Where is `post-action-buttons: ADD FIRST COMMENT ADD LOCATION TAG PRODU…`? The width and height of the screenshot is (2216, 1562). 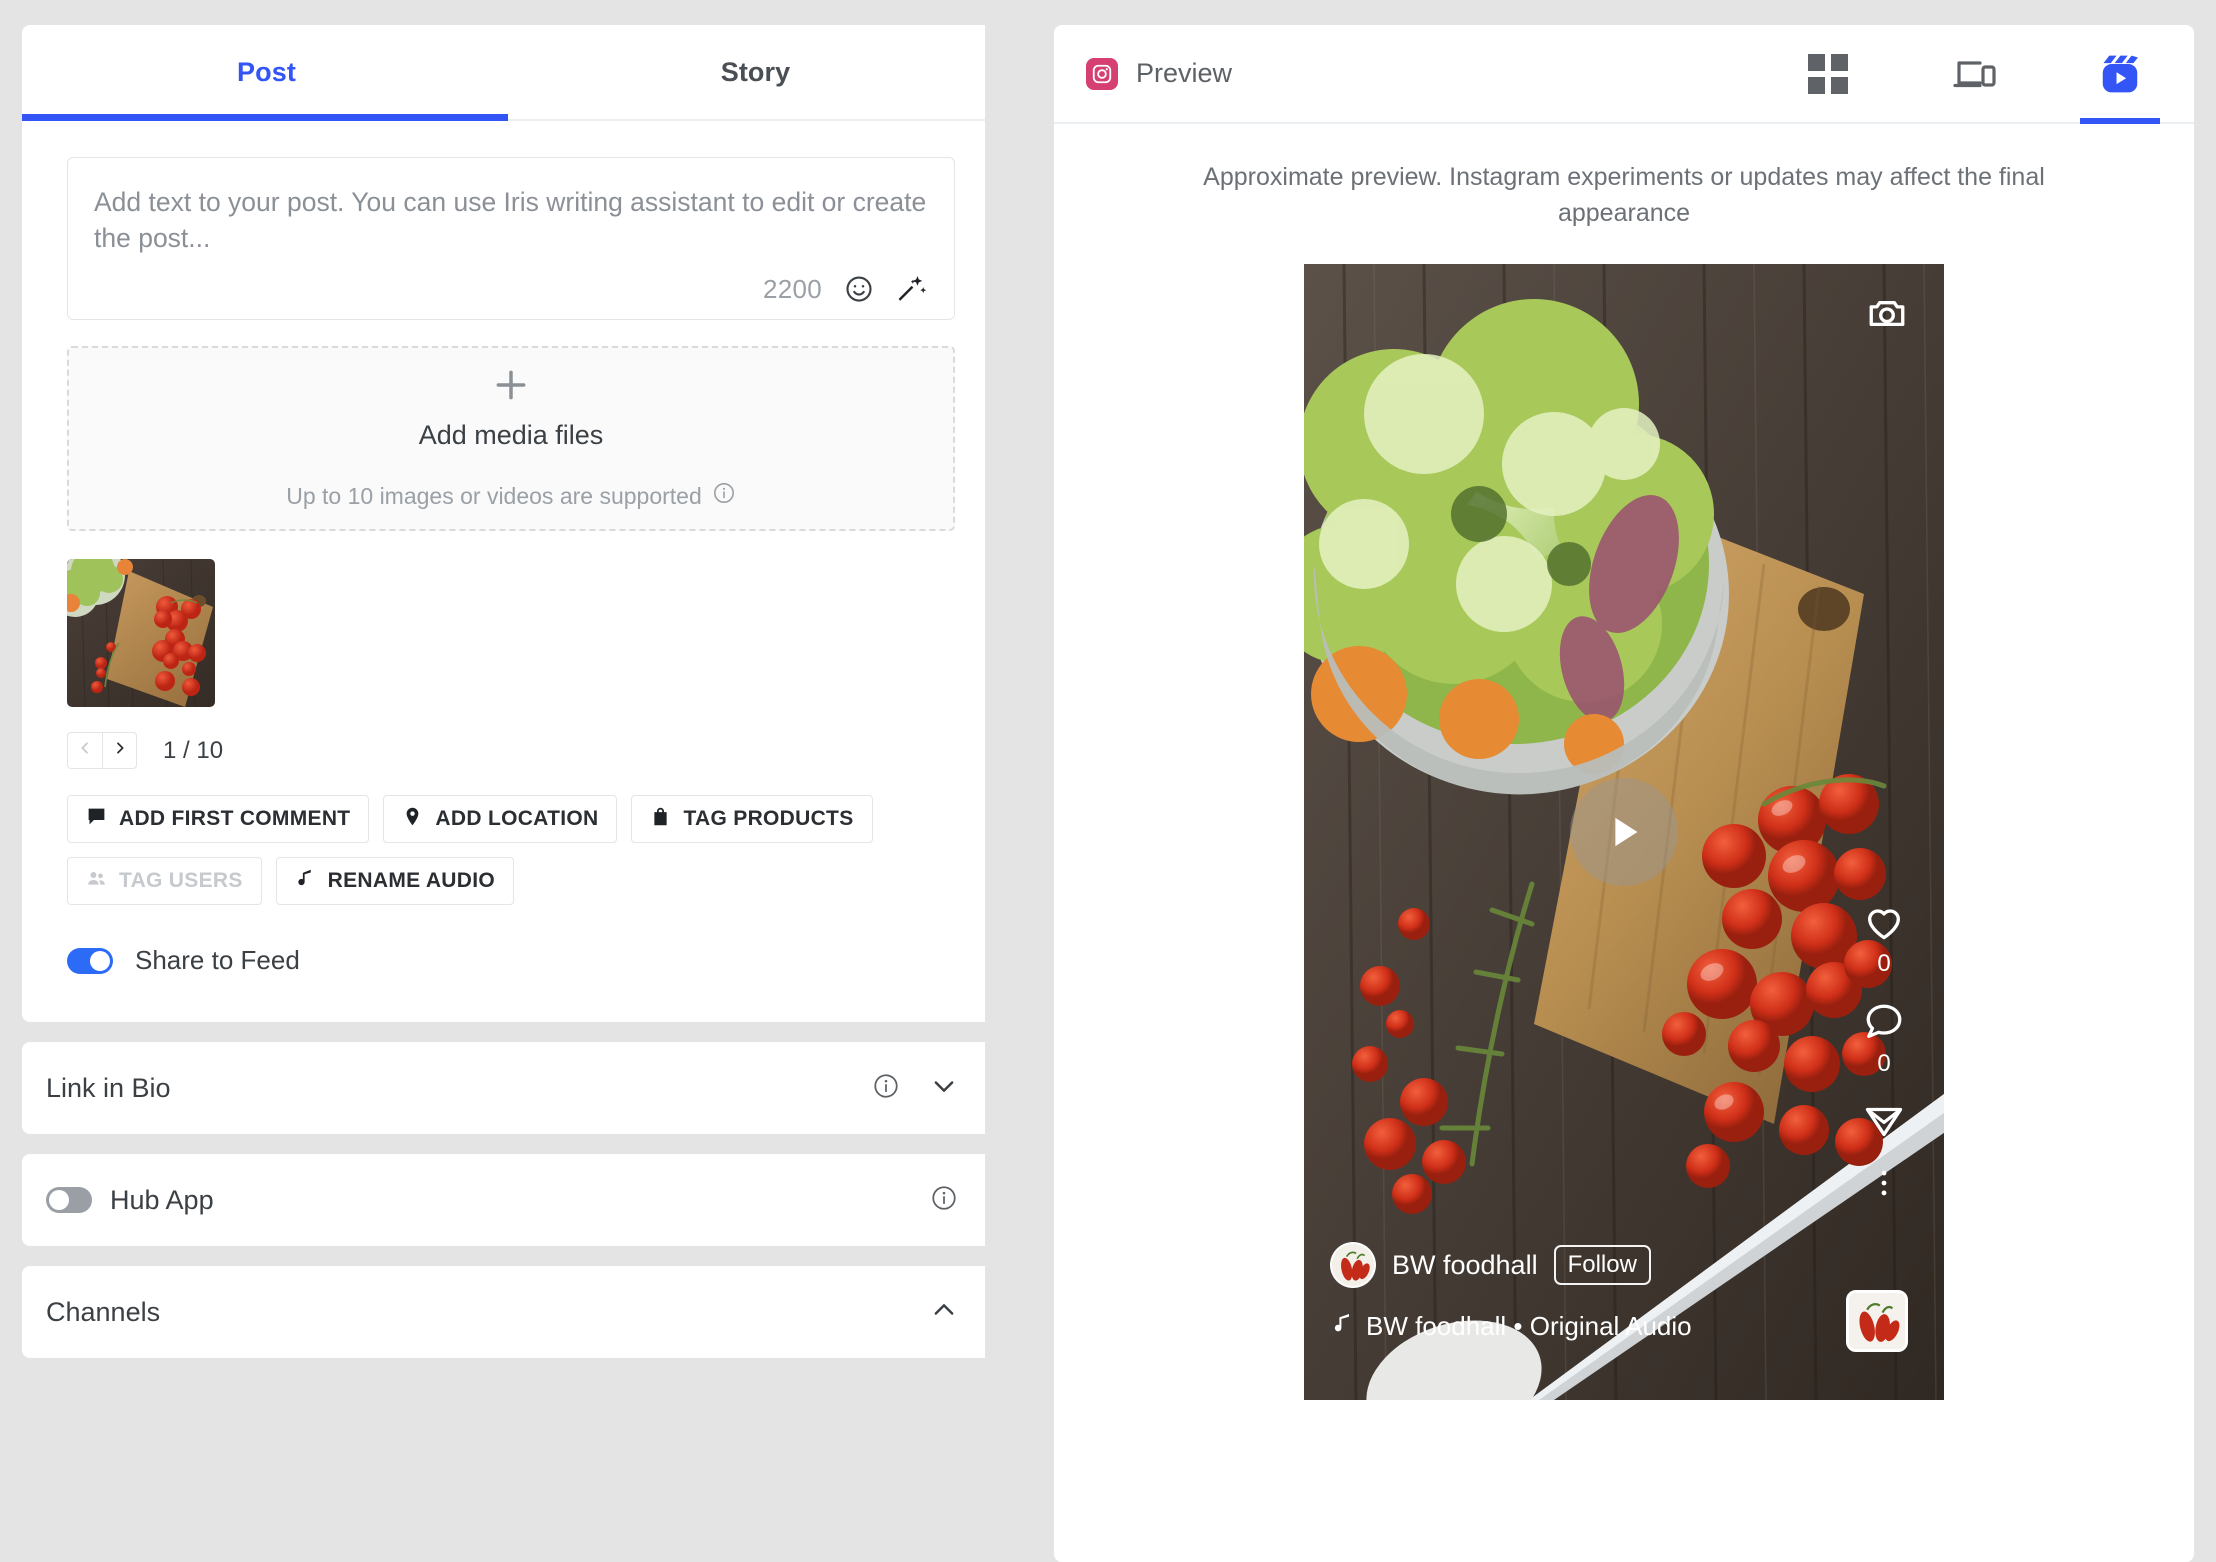 post-action-buttons: ADD FIRST COMMENT ADD LOCATION TAG PRODU… is located at coordinates (503, 837).